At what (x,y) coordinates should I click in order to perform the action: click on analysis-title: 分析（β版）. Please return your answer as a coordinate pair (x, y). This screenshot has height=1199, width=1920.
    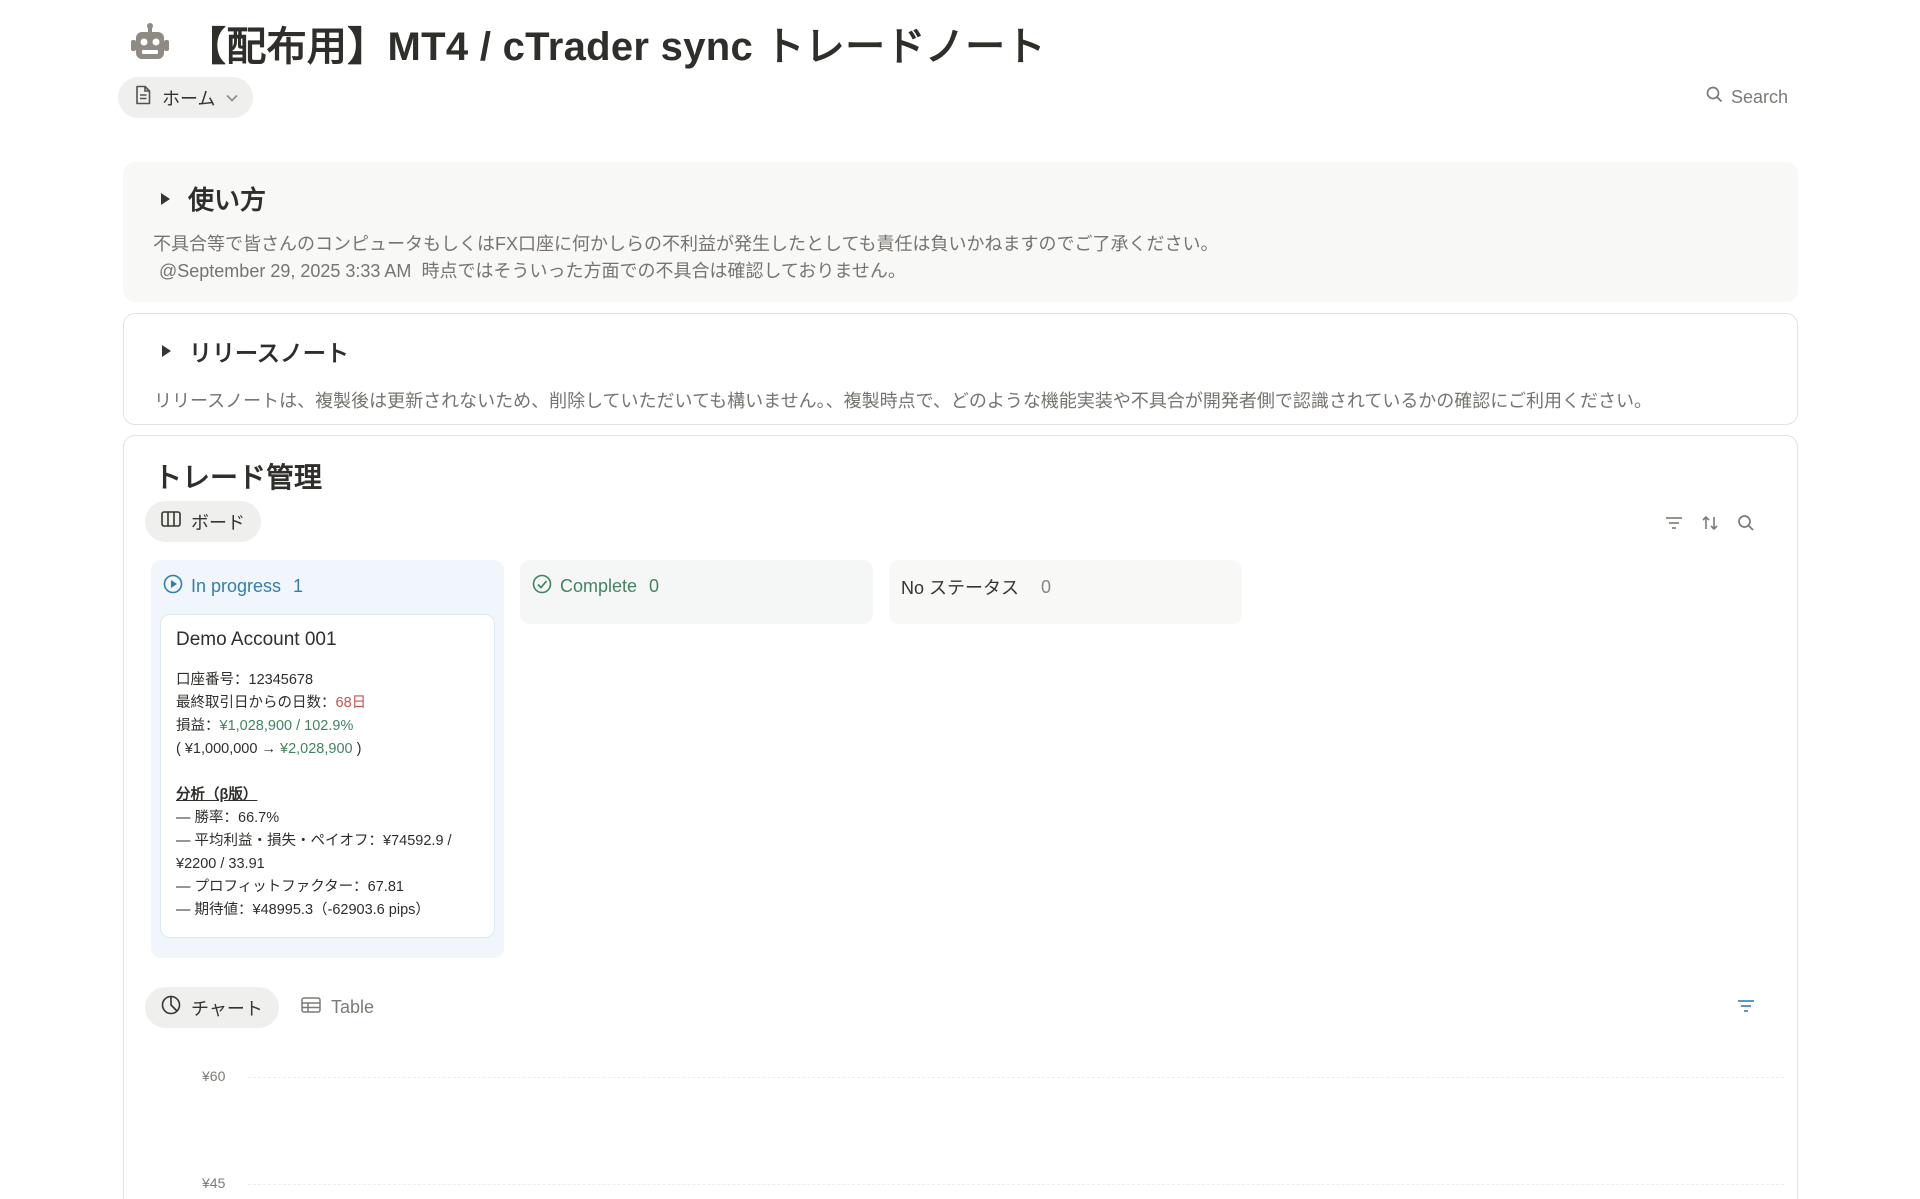
    Looking at the image, I should click on (217, 795).